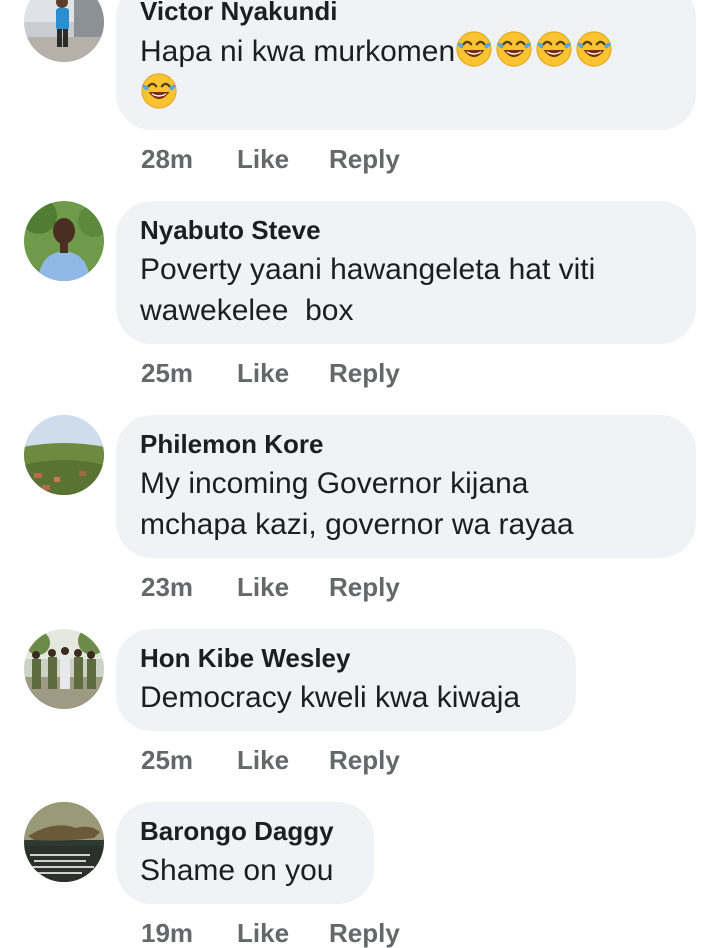 This screenshot has height=948, width=720. Describe the element at coordinates (167, 587) in the screenshot. I see `comment-timestamp: 23m` at that location.